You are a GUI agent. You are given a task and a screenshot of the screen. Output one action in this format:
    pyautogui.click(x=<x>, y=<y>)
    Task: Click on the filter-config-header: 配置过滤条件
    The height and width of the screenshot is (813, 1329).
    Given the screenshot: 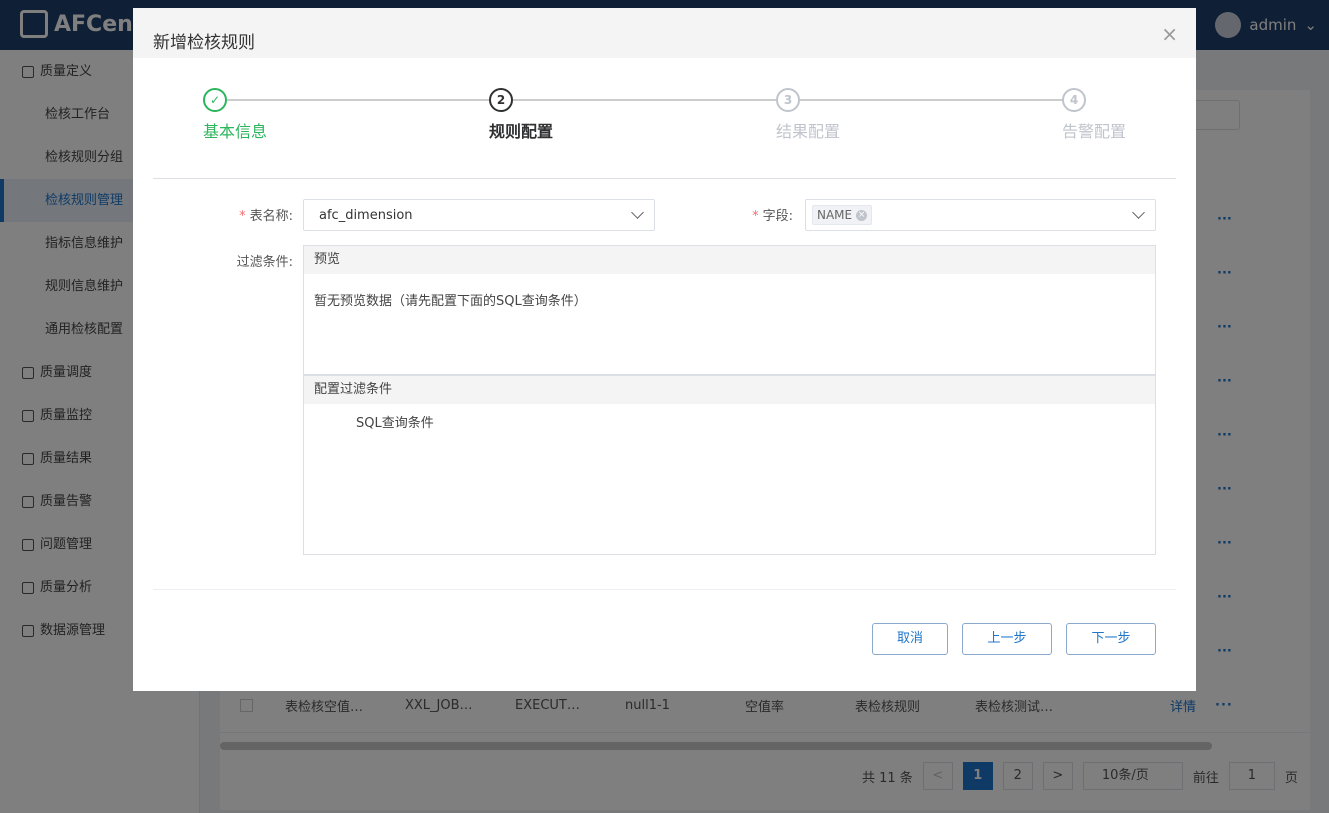 What is the action you would take?
    pyautogui.click(x=729, y=390)
    